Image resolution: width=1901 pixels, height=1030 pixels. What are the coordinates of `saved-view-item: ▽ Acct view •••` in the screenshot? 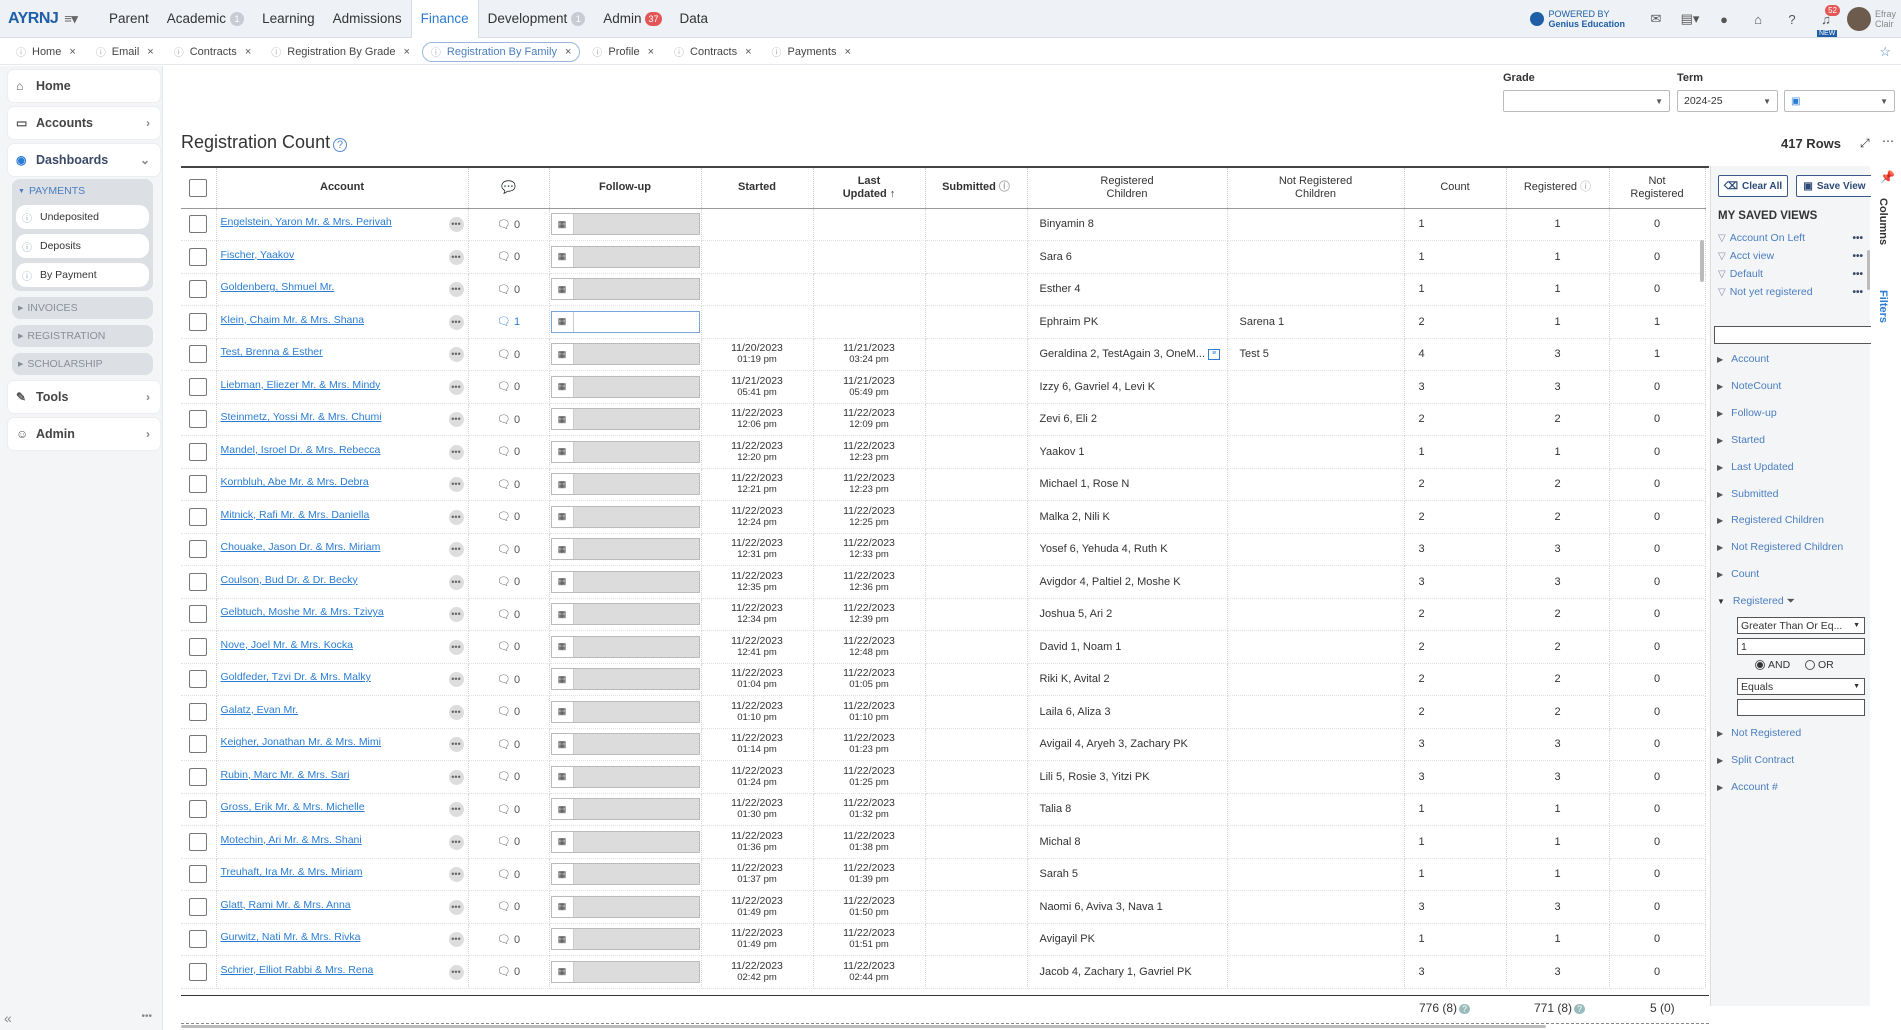 It's located at (1790, 256).